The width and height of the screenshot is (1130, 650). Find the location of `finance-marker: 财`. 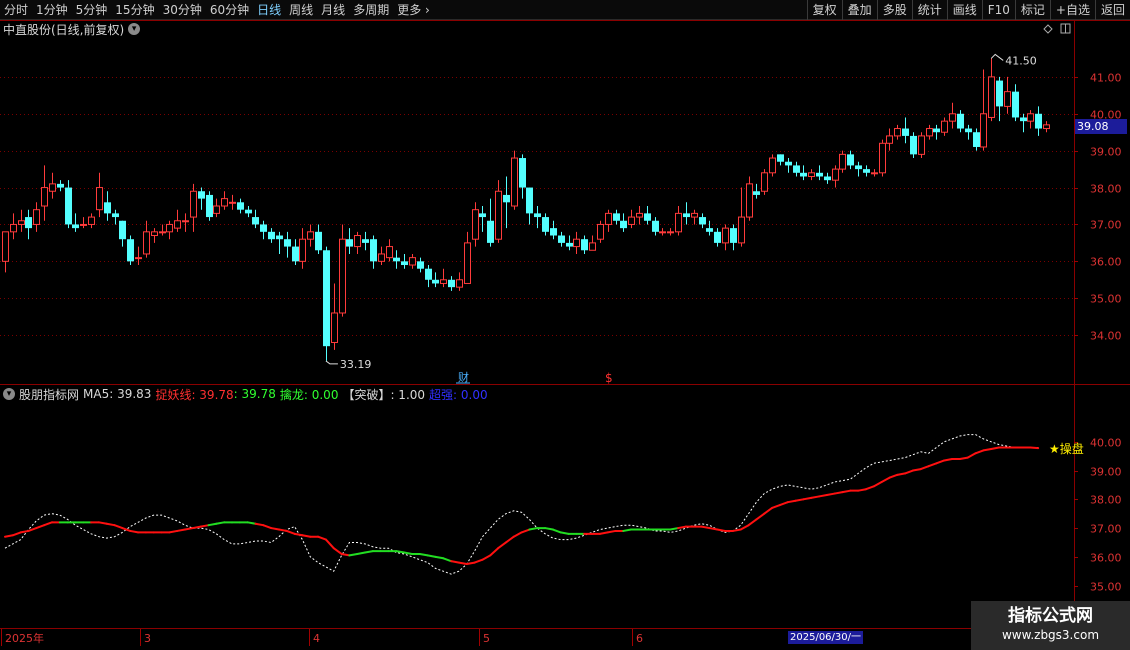

finance-marker: 财 is located at coordinates (463, 377).